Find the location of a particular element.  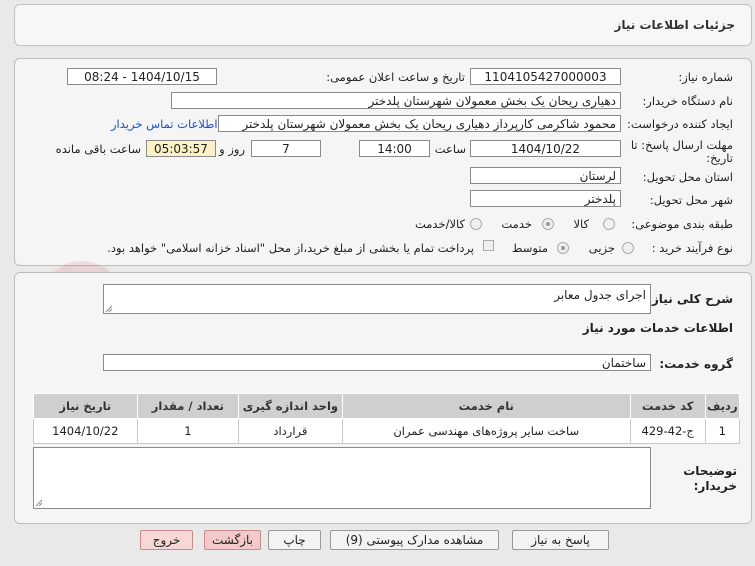

province-field: لرستان is located at coordinates (545, 175).